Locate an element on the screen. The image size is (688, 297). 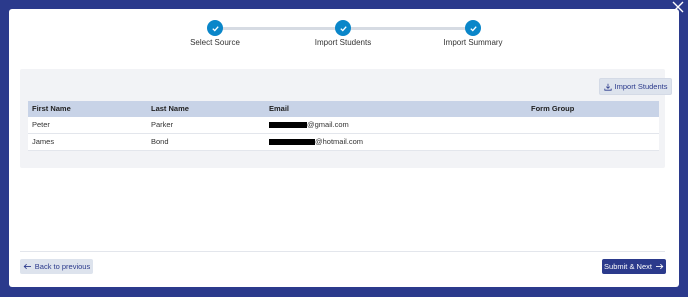
import-students-label: Import Students is located at coordinates (641, 86).